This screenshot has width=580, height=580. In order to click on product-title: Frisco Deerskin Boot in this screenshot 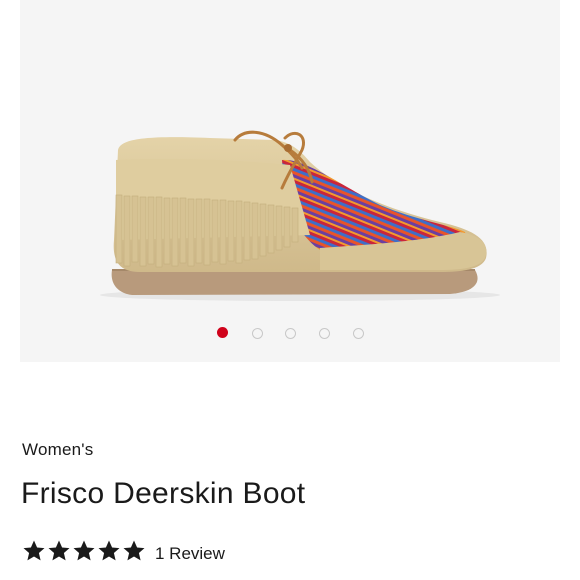, I will do `click(163, 493)`.